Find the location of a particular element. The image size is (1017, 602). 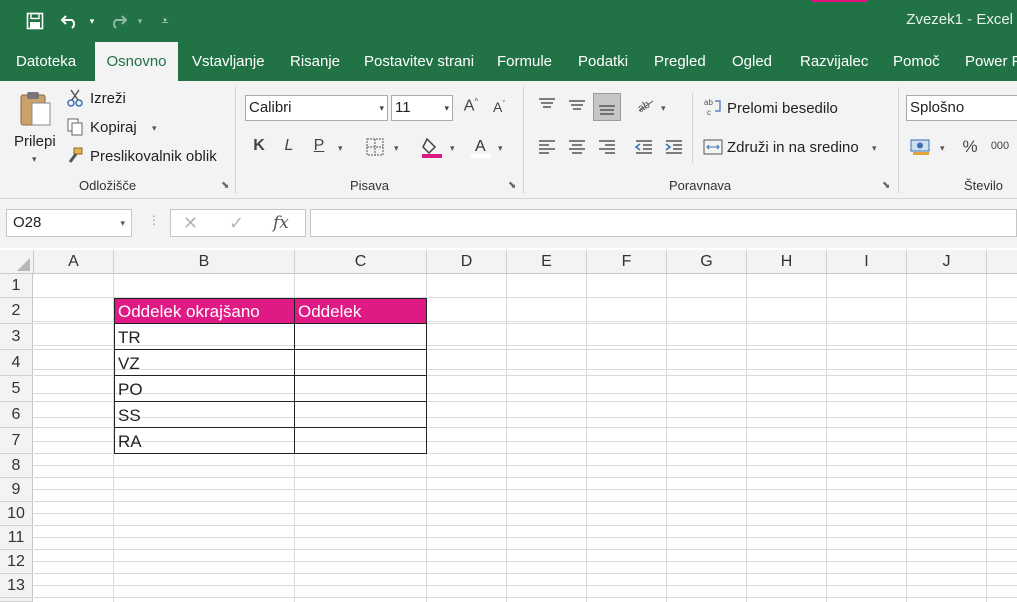

table-cell-b6: SS is located at coordinates (204, 414).